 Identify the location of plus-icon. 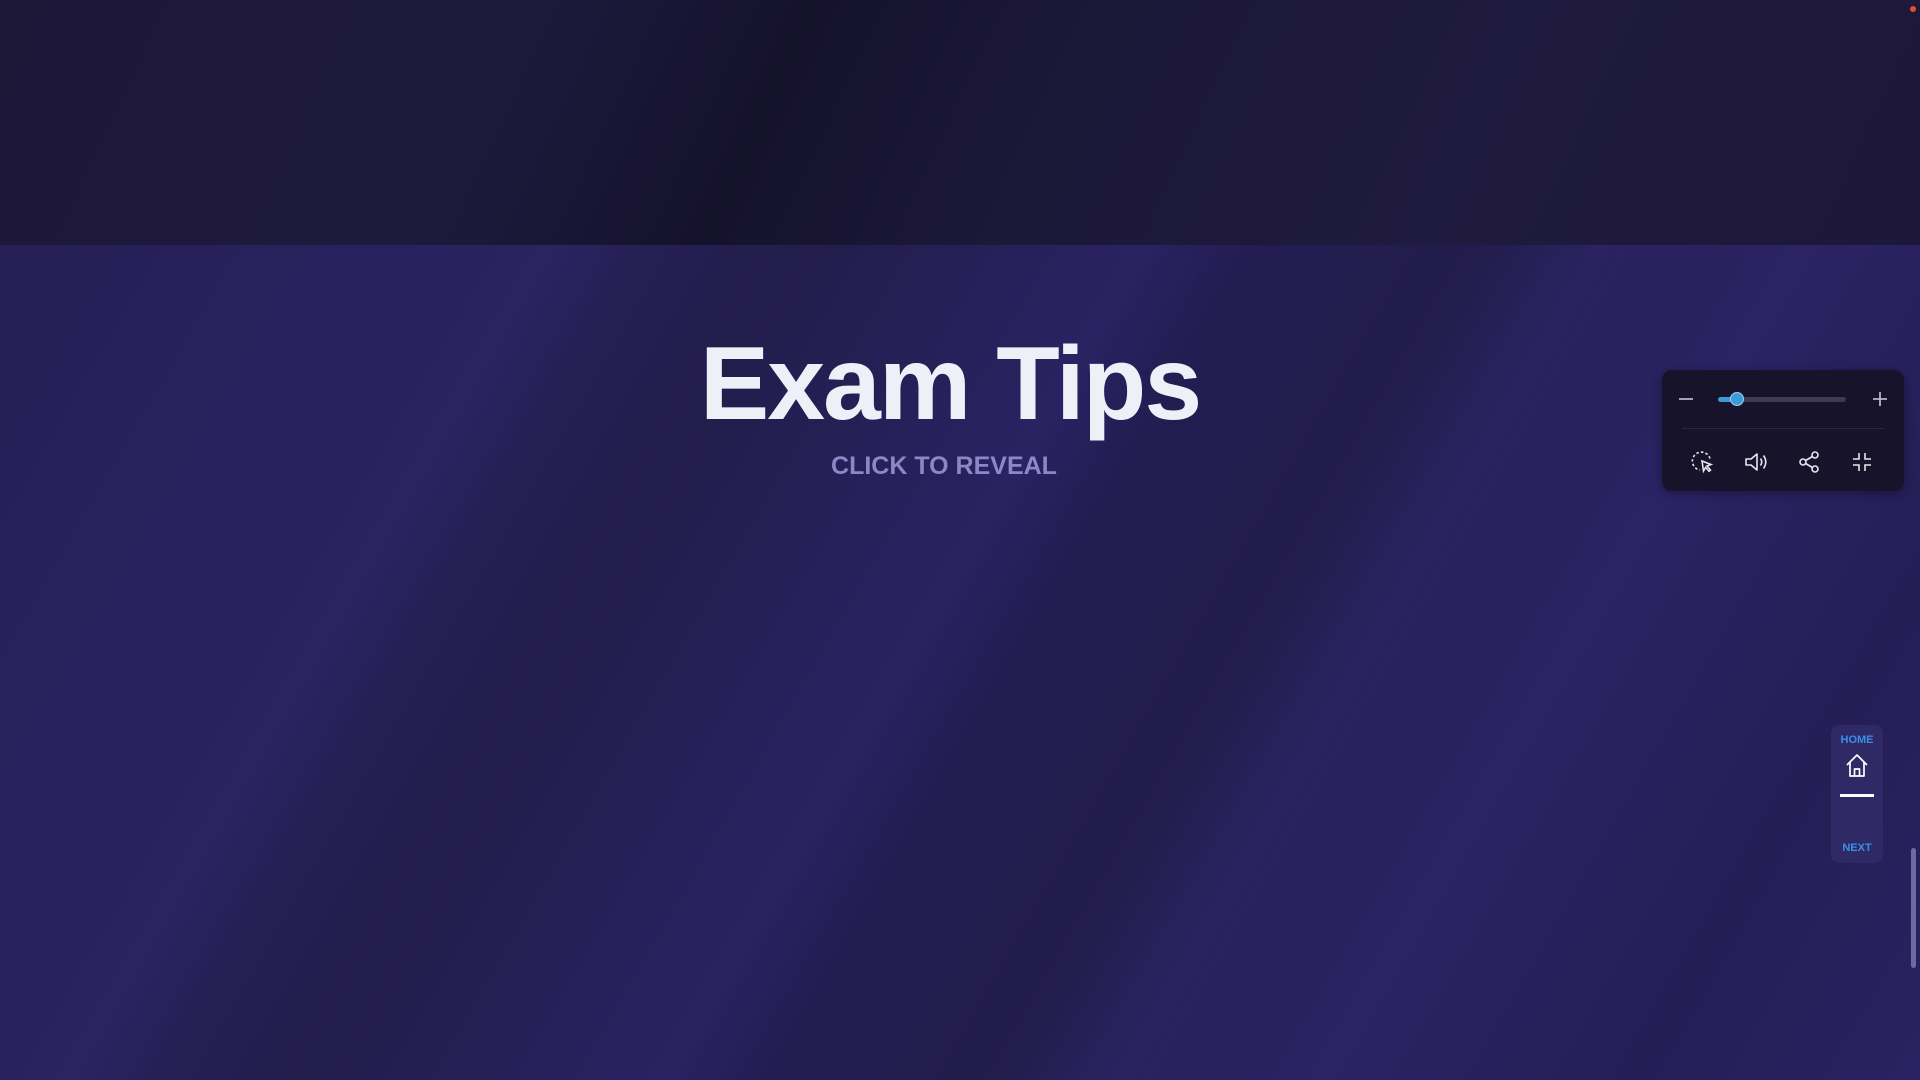
(1880, 399).